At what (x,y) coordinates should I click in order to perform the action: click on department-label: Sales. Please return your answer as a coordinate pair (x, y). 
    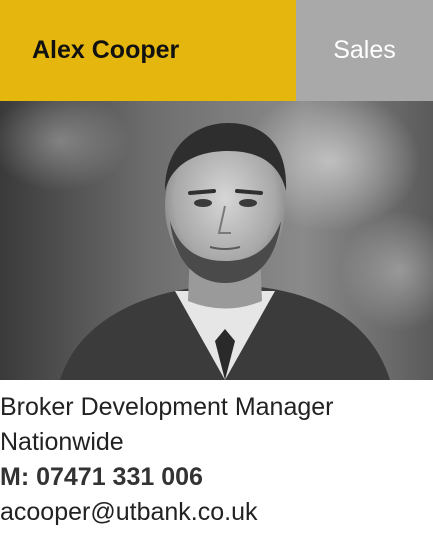
    Looking at the image, I should click on (364, 50).